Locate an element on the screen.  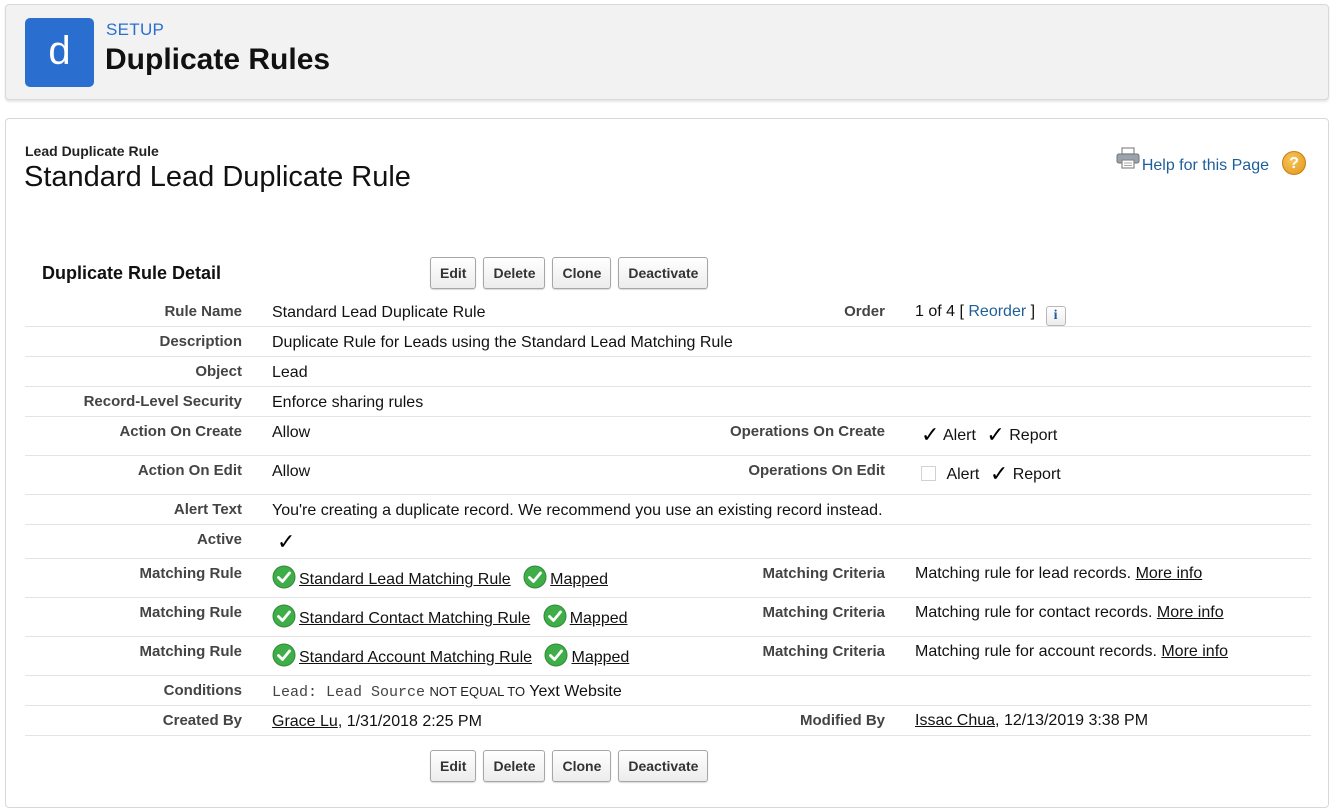
matching-rule-value: Standard Contact Matching Rule Mapped is located at coordinates (450, 616).